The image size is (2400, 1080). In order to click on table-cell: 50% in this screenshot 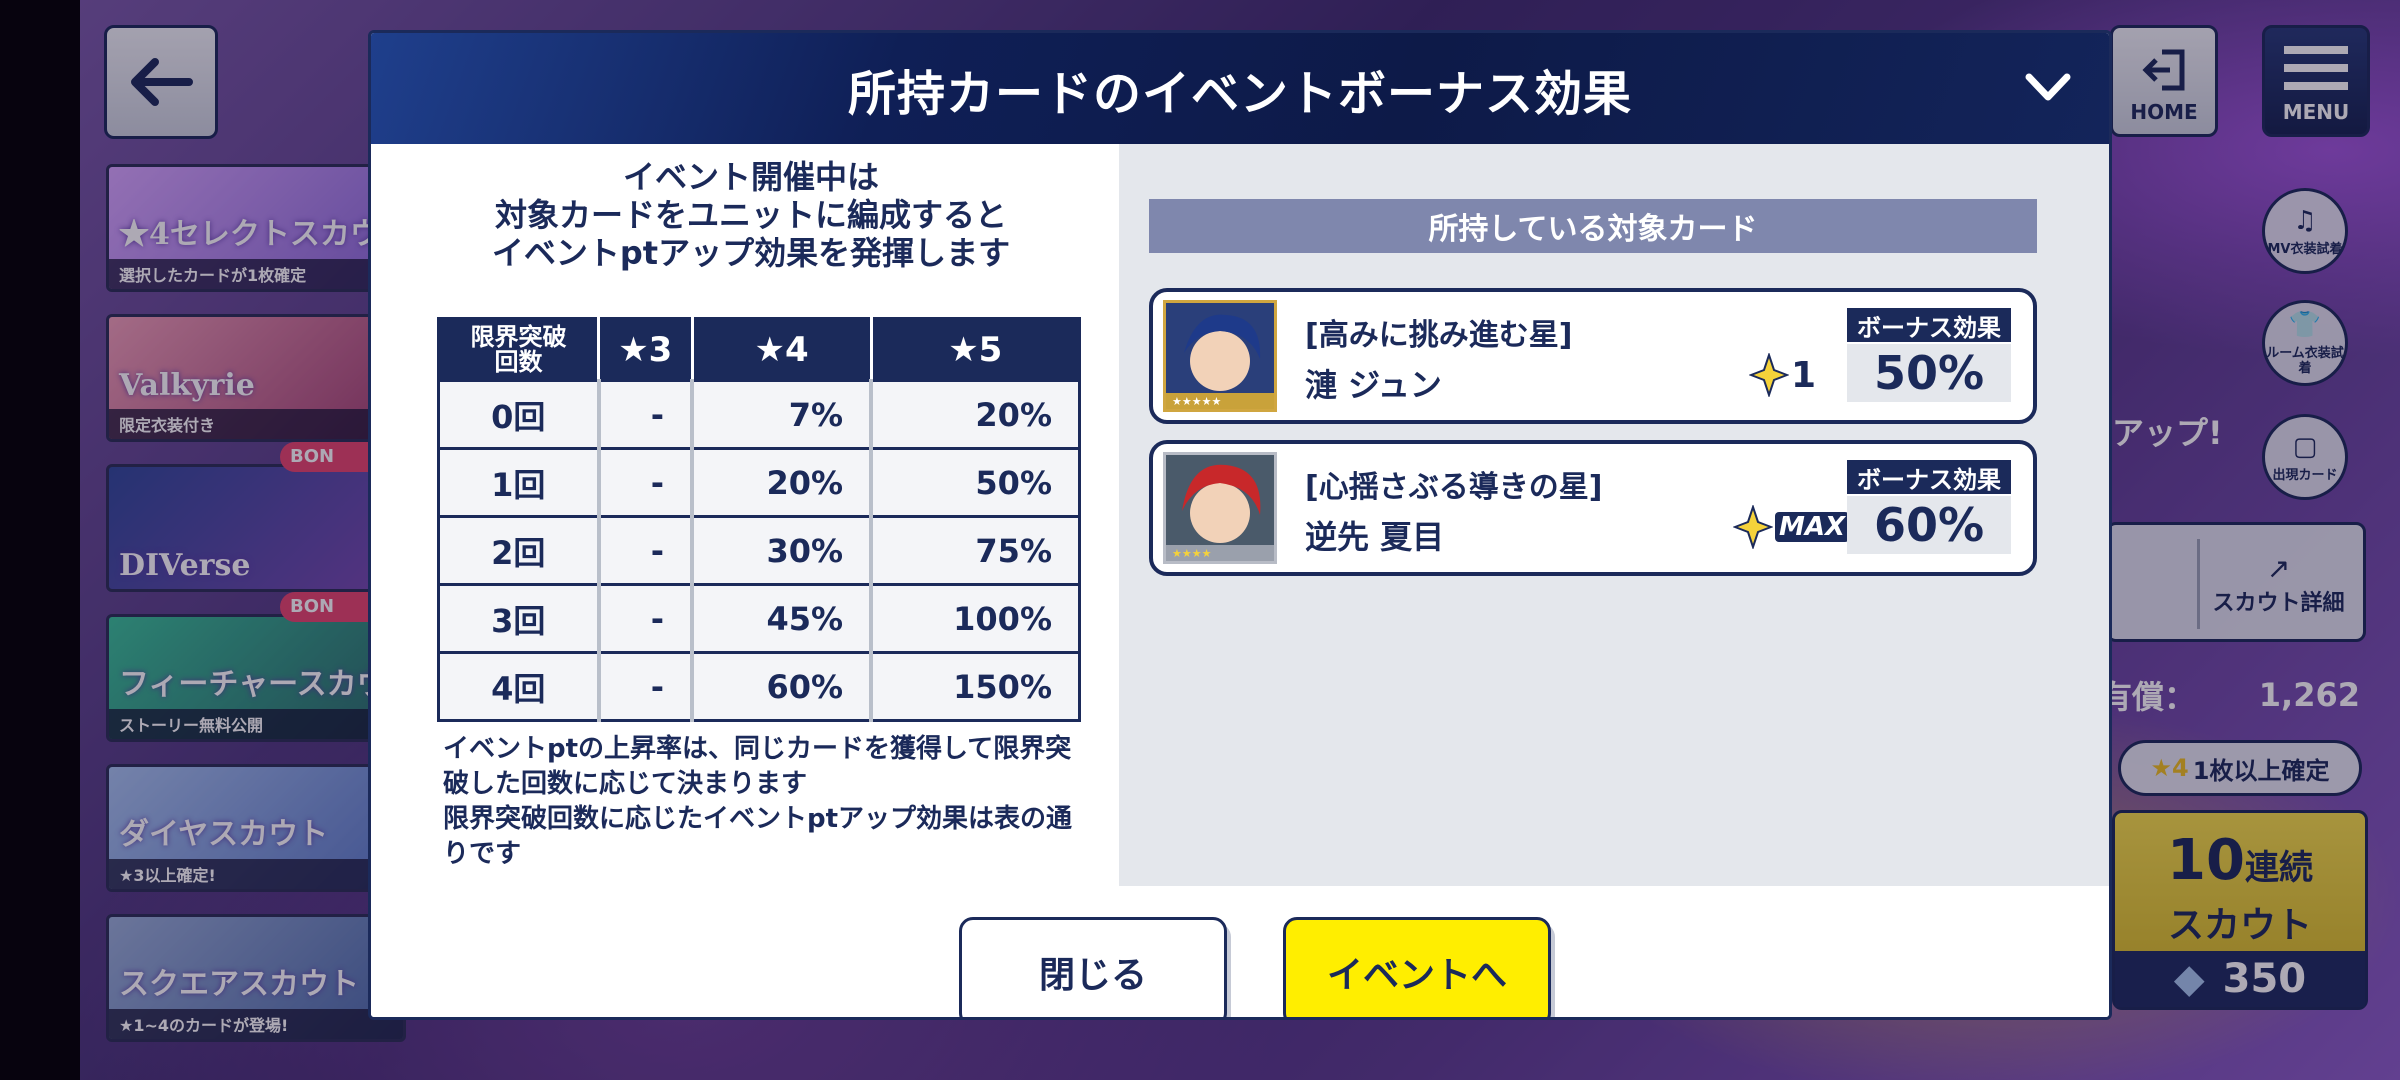, I will do `click(975, 482)`.